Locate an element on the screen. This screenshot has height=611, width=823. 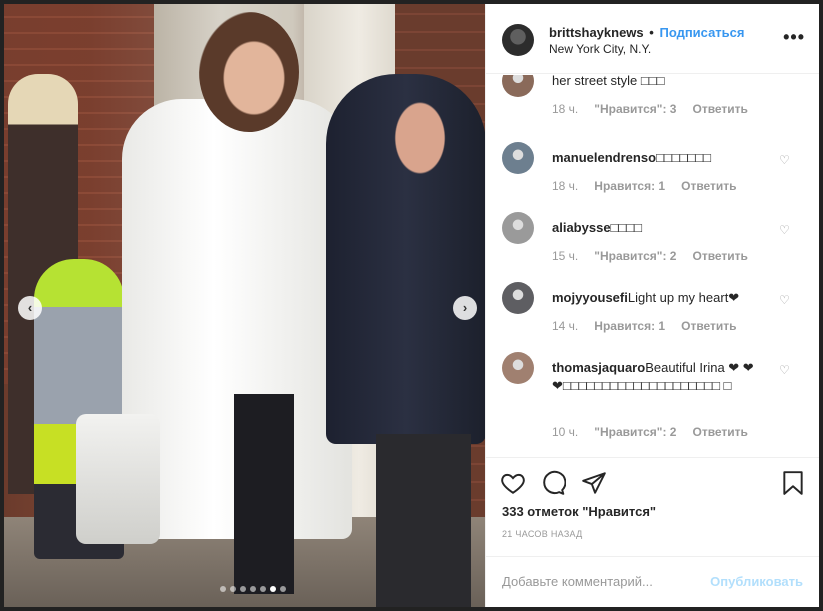
comment-body: □□□□ is located at coordinates (626, 227).